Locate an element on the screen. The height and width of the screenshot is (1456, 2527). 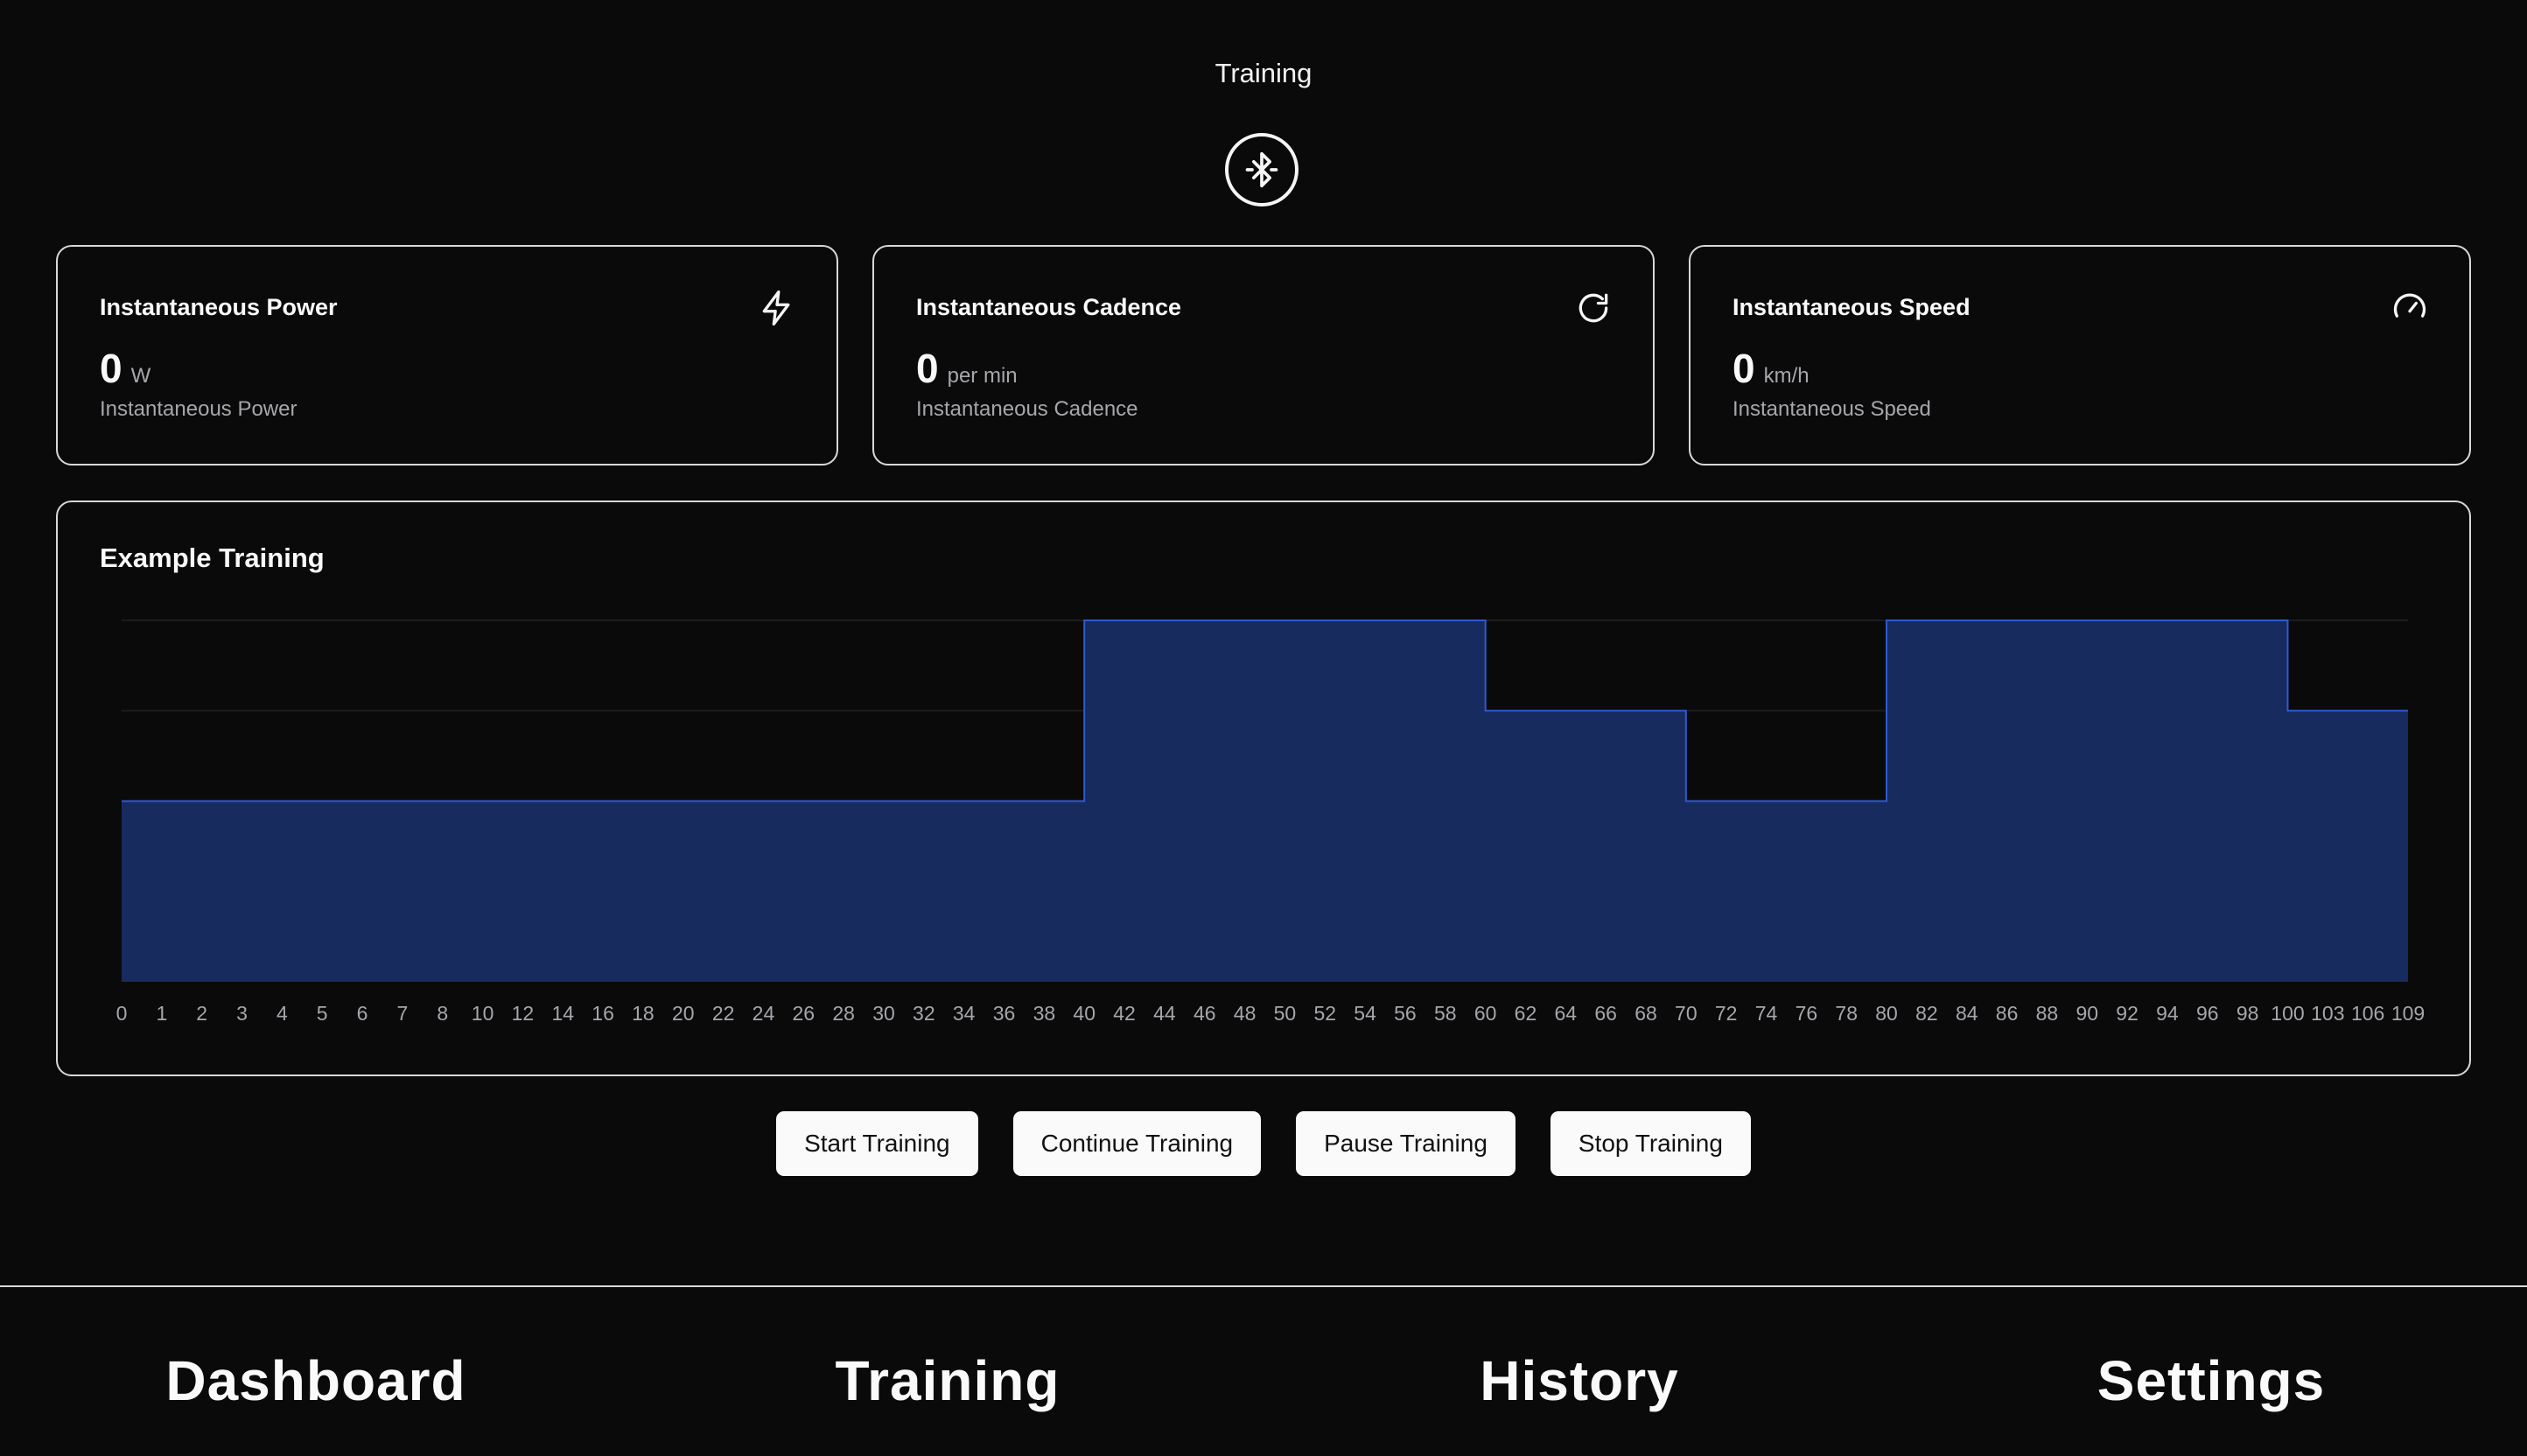
x-tick-label: 58 is located at coordinates (1445, 1013).